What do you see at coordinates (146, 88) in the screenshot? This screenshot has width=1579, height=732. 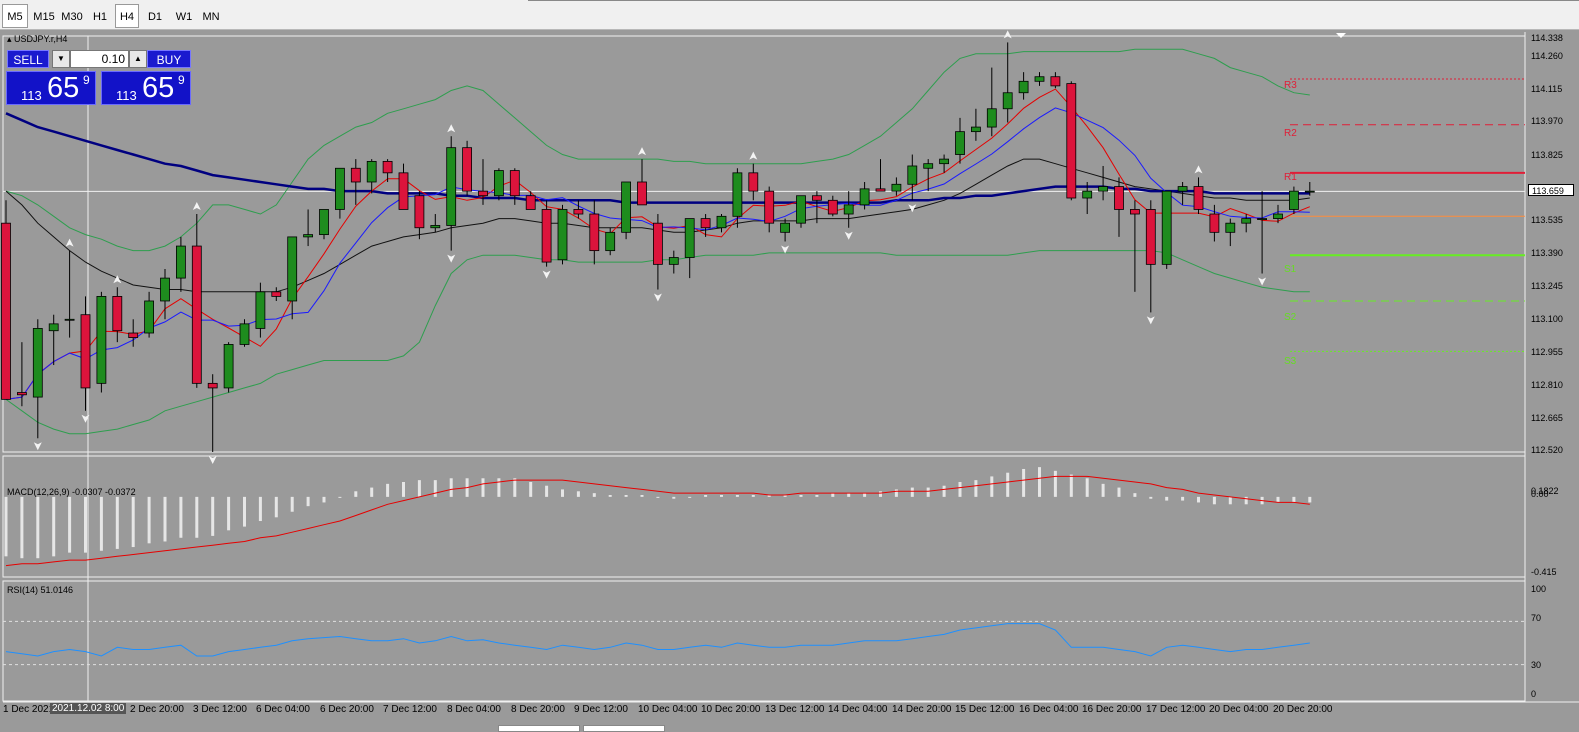 I see `buy-price-quote: 113 65 9` at bounding box center [146, 88].